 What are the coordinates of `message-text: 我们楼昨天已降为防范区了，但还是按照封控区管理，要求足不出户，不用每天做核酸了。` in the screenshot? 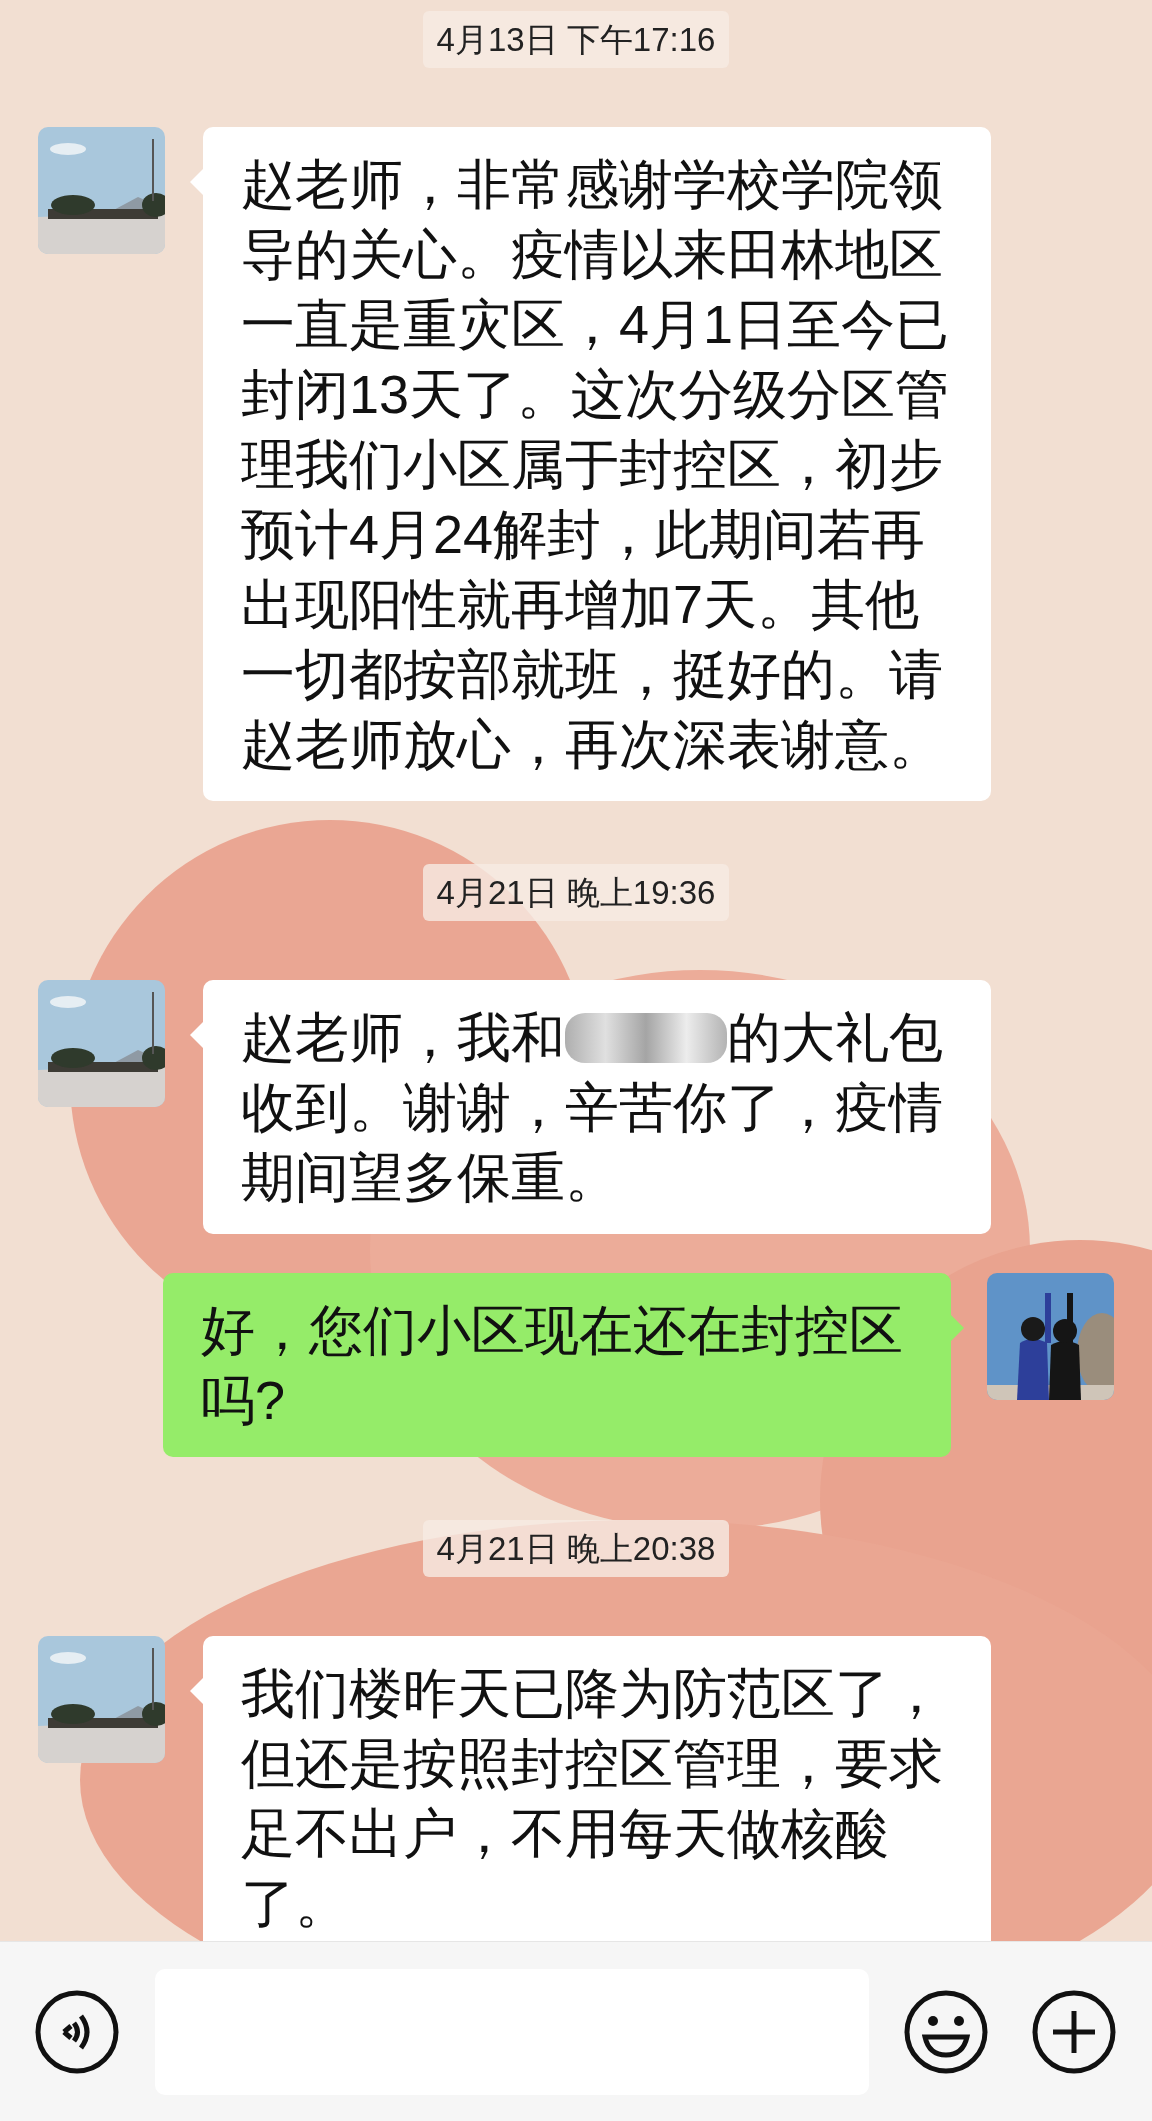 It's located at (592, 1798).